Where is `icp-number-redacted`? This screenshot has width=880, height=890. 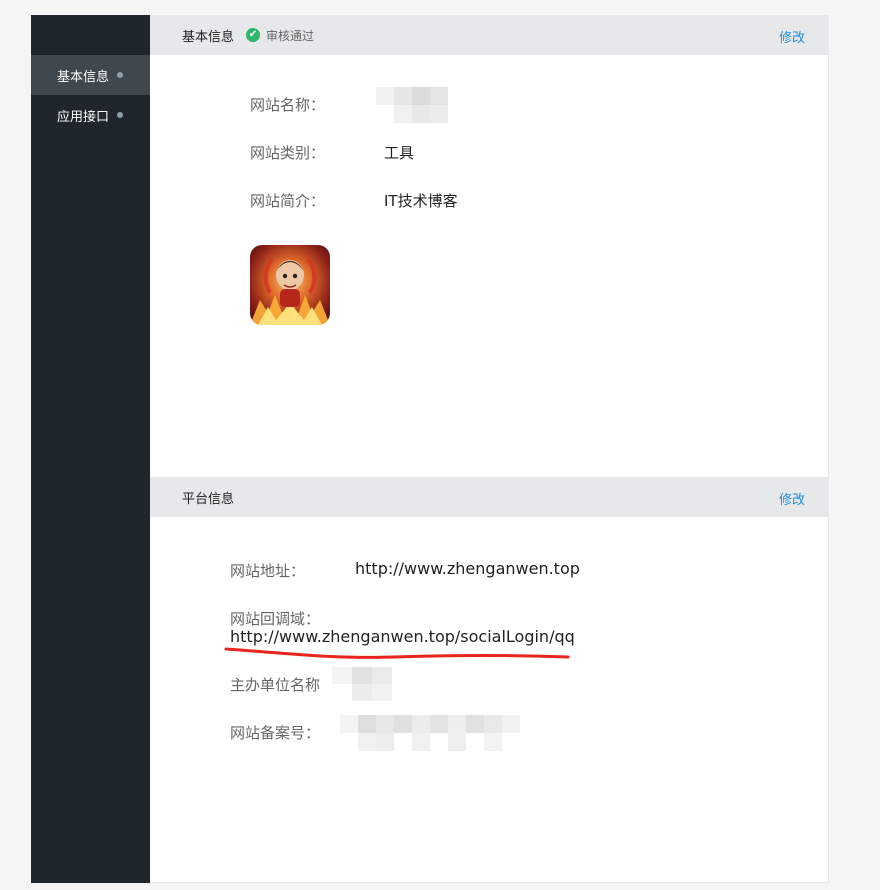
icp-number-redacted is located at coordinates (431, 733).